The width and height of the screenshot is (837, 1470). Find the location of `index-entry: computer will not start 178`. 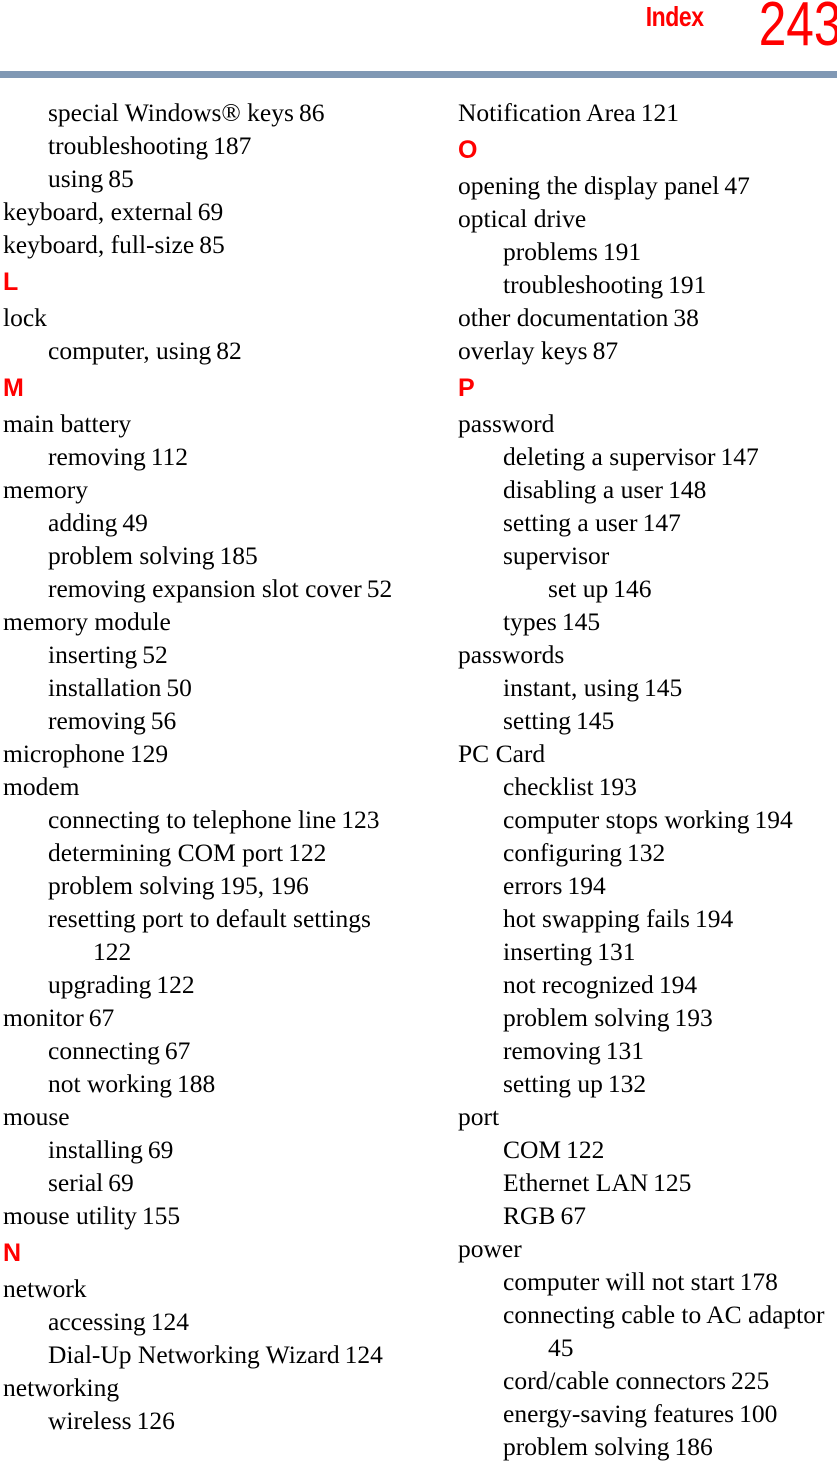

index-entry: computer will not start 178 is located at coordinates (647, 1281).